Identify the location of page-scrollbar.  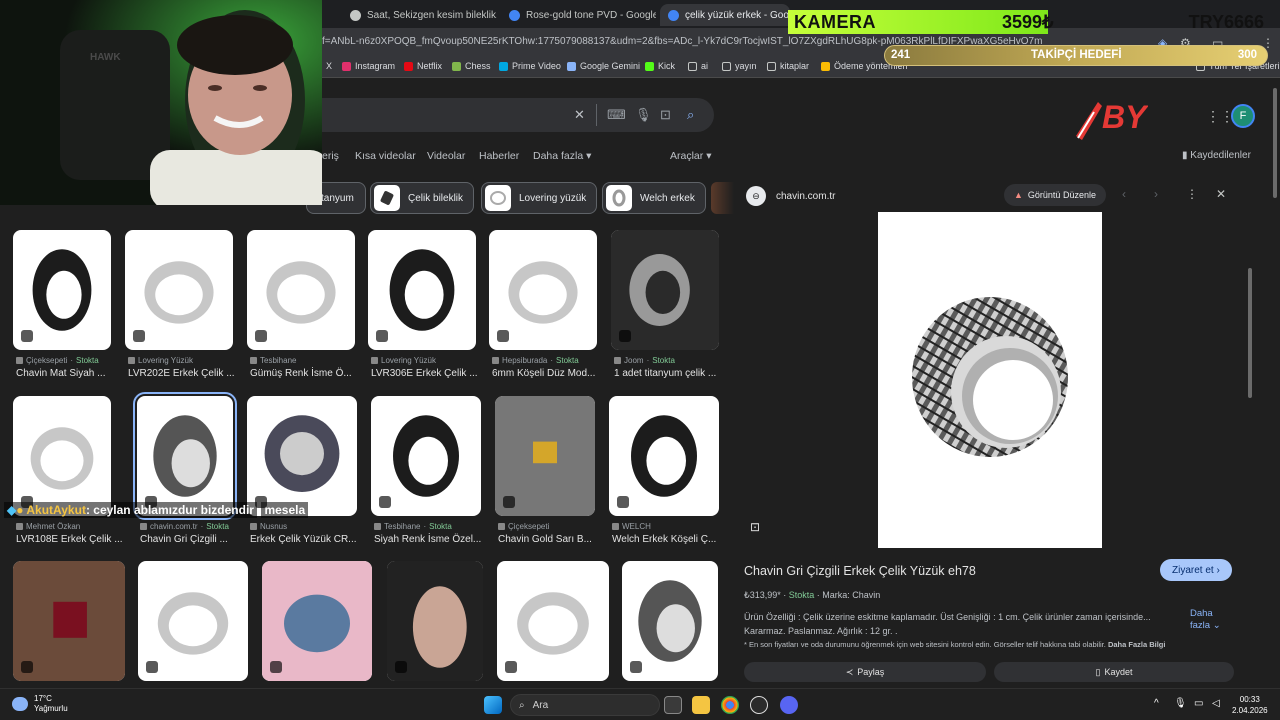
(1275, 383).